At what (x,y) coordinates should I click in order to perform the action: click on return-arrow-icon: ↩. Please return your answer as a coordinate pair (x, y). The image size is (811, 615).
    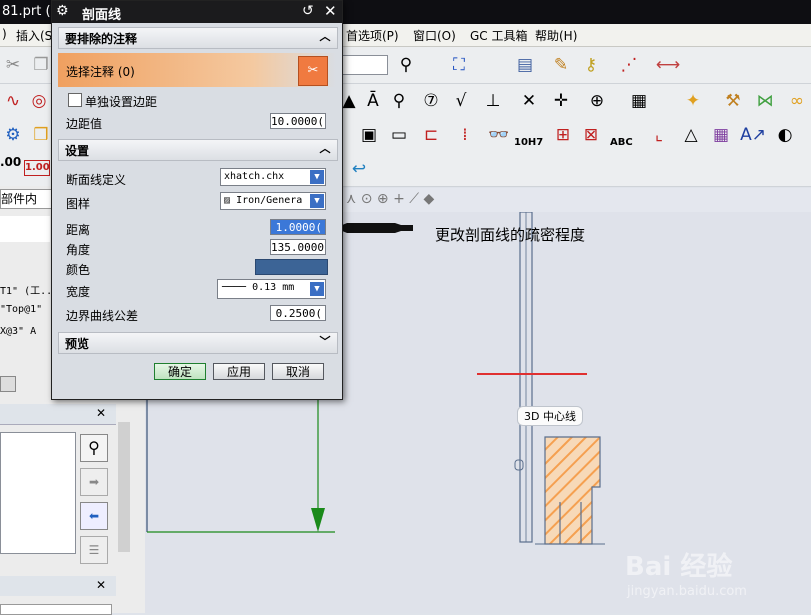
    Looking at the image, I should click on (359, 169).